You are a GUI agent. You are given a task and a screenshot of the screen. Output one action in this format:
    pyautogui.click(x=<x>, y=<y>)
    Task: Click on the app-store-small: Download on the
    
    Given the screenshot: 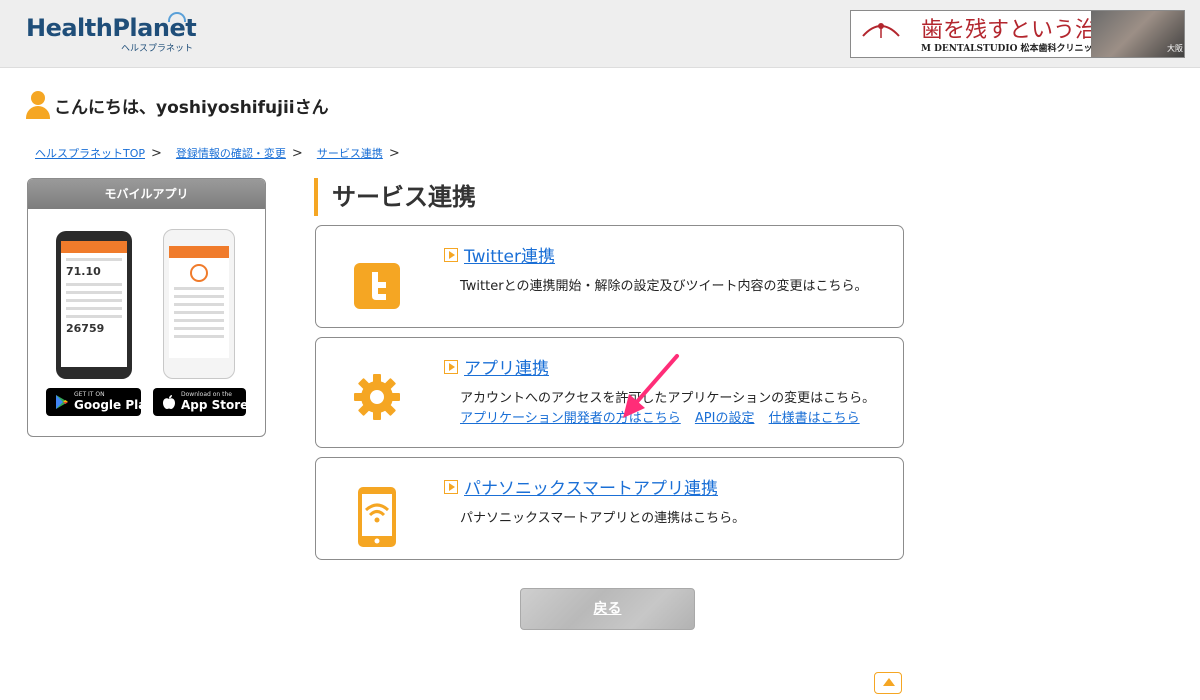 What is the action you would take?
    pyautogui.click(x=206, y=394)
    